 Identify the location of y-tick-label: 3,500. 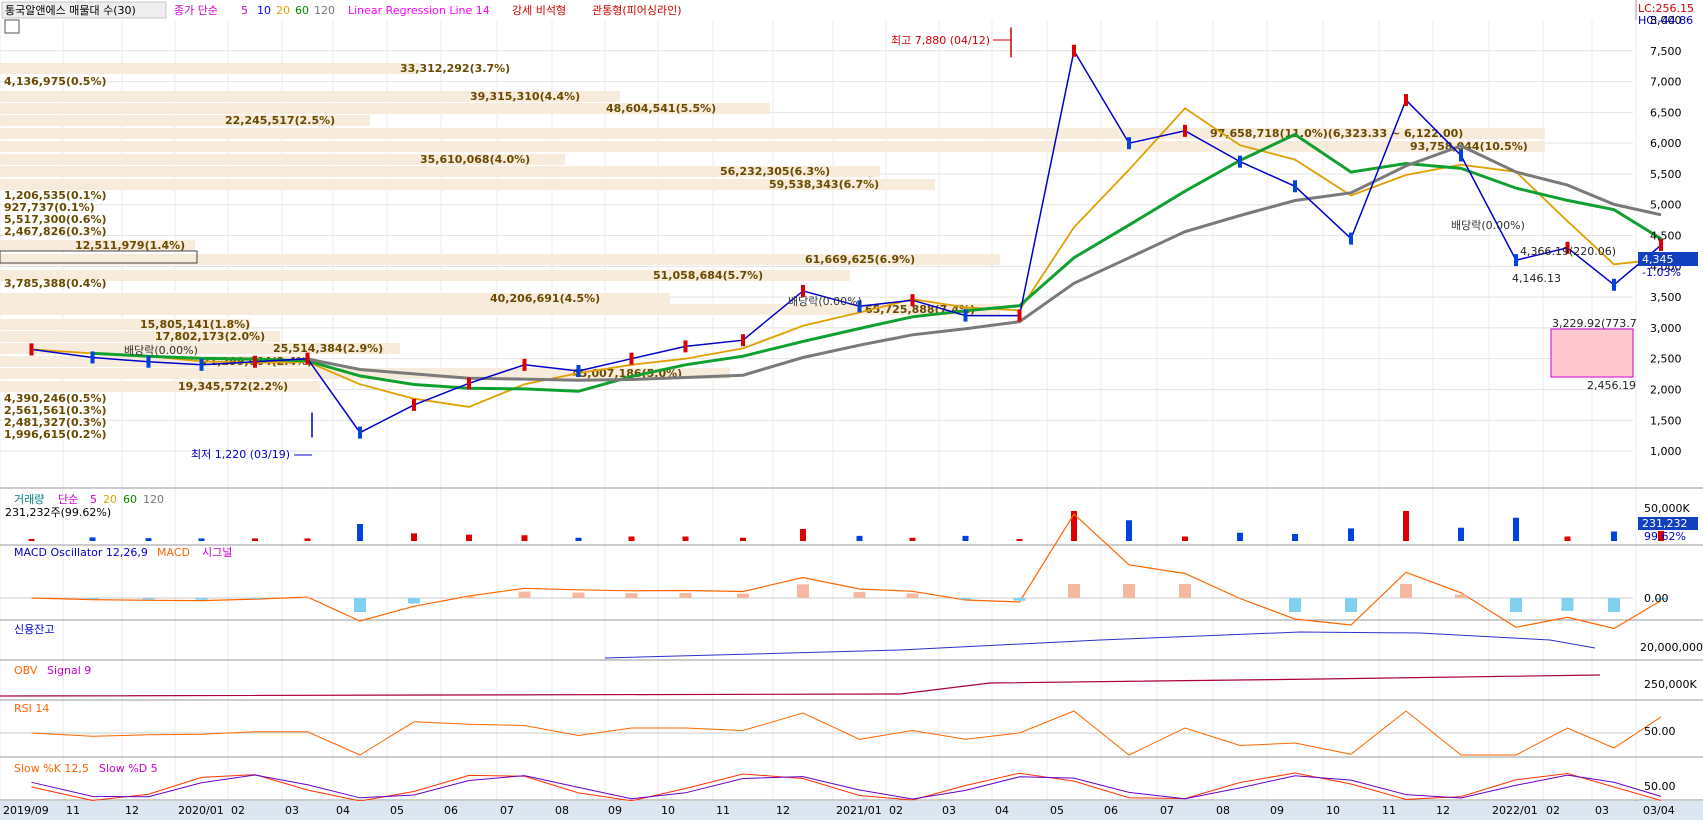
(1666, 297).